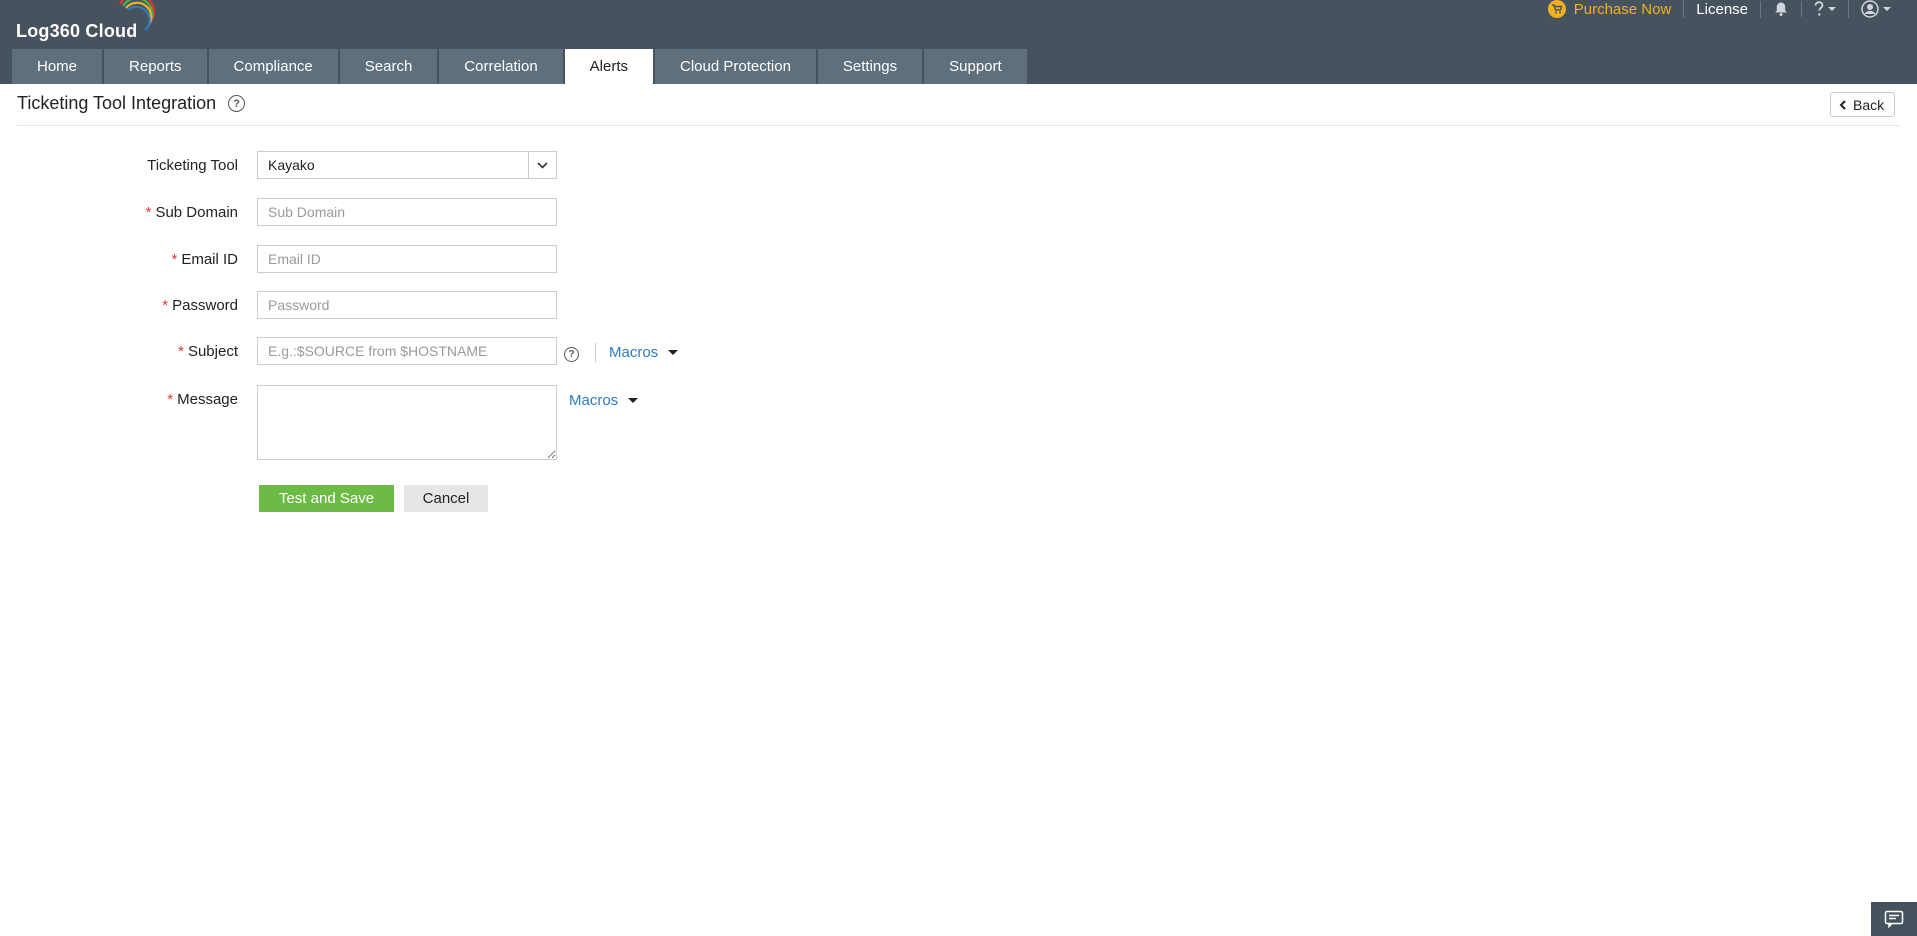 Image resolution: width=1917 pixels, height=936 pixels. What do you see at coordinates (501, 66) in the screenshot?
I see `tab-correlation: Correlation` at bounding box center [501, 66].